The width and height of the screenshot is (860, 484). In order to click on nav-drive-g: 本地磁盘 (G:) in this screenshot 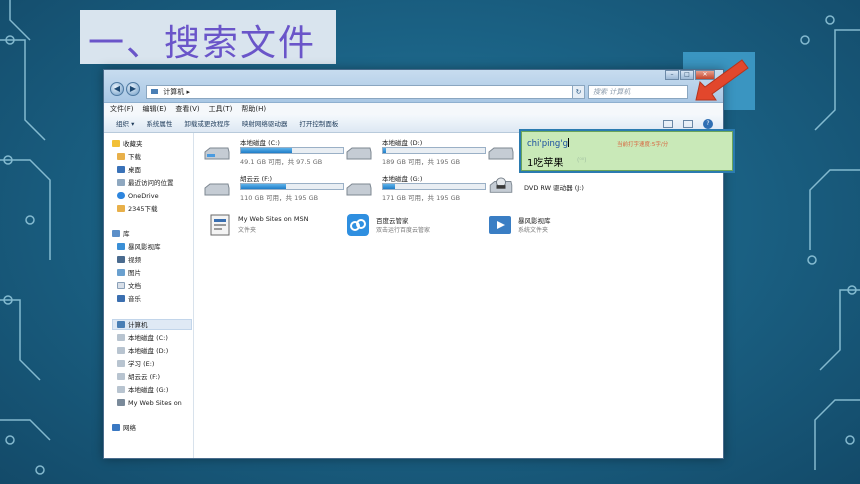, I will do `click(142, 390)`.